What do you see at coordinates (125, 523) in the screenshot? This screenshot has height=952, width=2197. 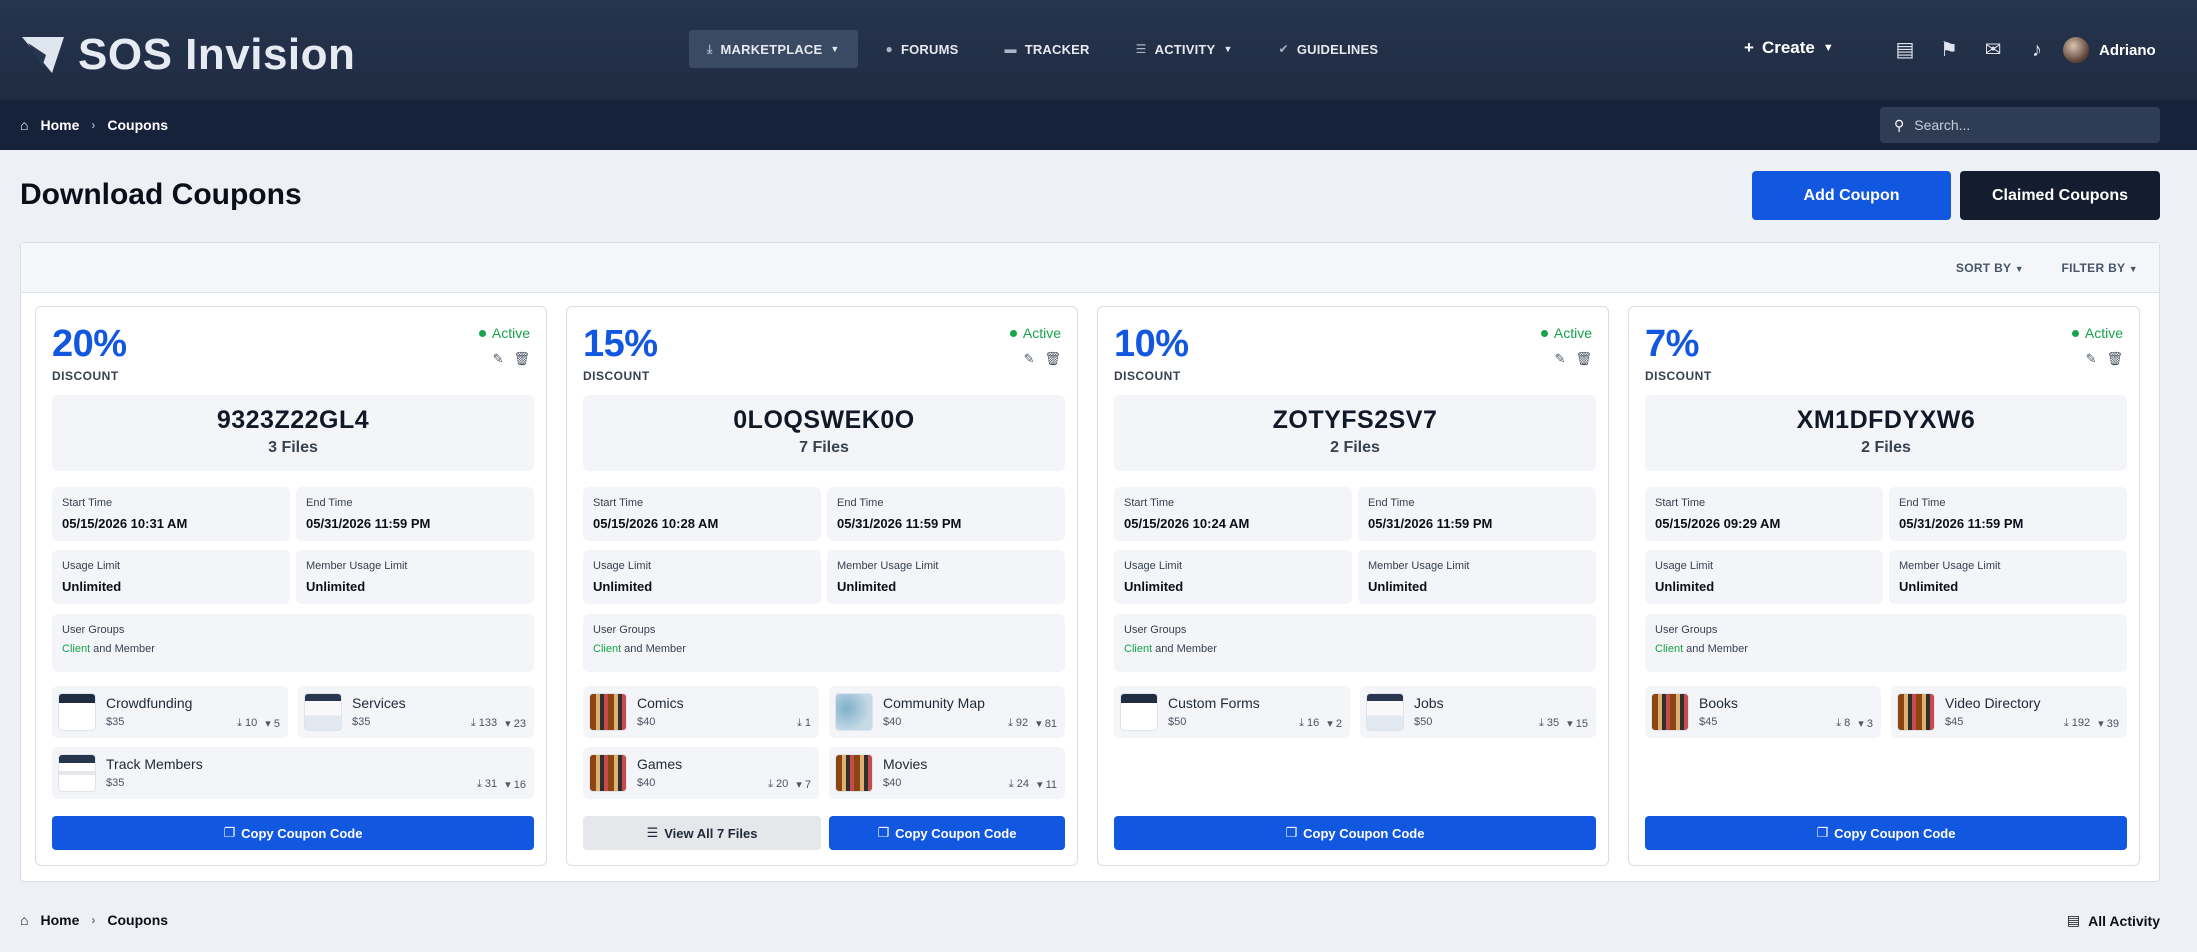 I see `start-time-value: 05/15/2026 10:31 AM` at bounding box center [125, 523].